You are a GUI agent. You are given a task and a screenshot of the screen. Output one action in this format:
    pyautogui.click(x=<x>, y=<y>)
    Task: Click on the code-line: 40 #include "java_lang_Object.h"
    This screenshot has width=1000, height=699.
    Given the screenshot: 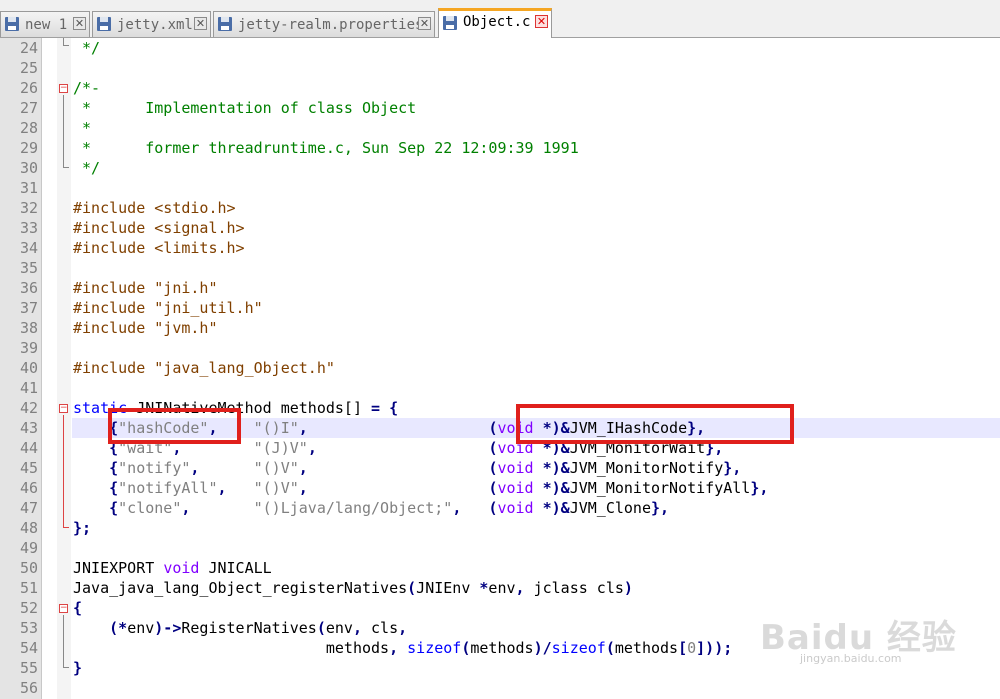 What is the action you would take?
    pyautogui.click(x=500, y=368)
    